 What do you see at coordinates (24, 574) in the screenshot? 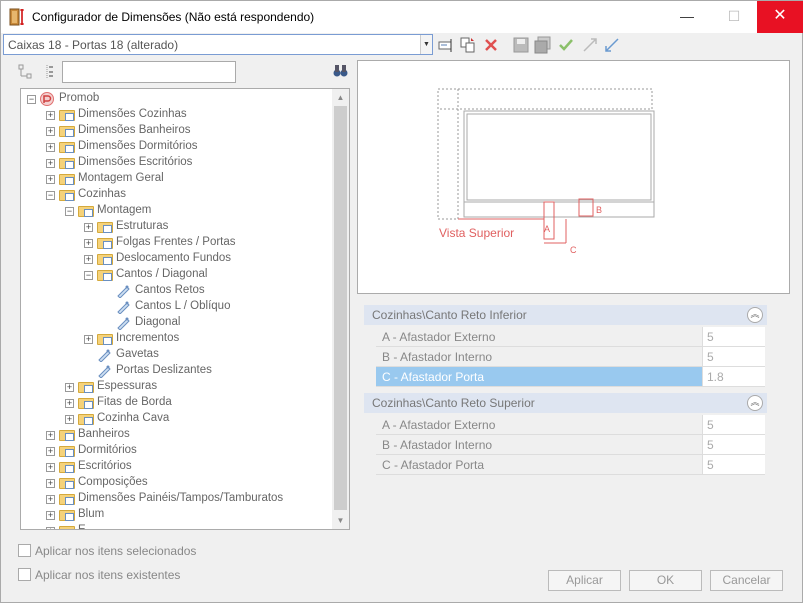
I see `apply-existing-checkbox` at bounding box center [24, 574].